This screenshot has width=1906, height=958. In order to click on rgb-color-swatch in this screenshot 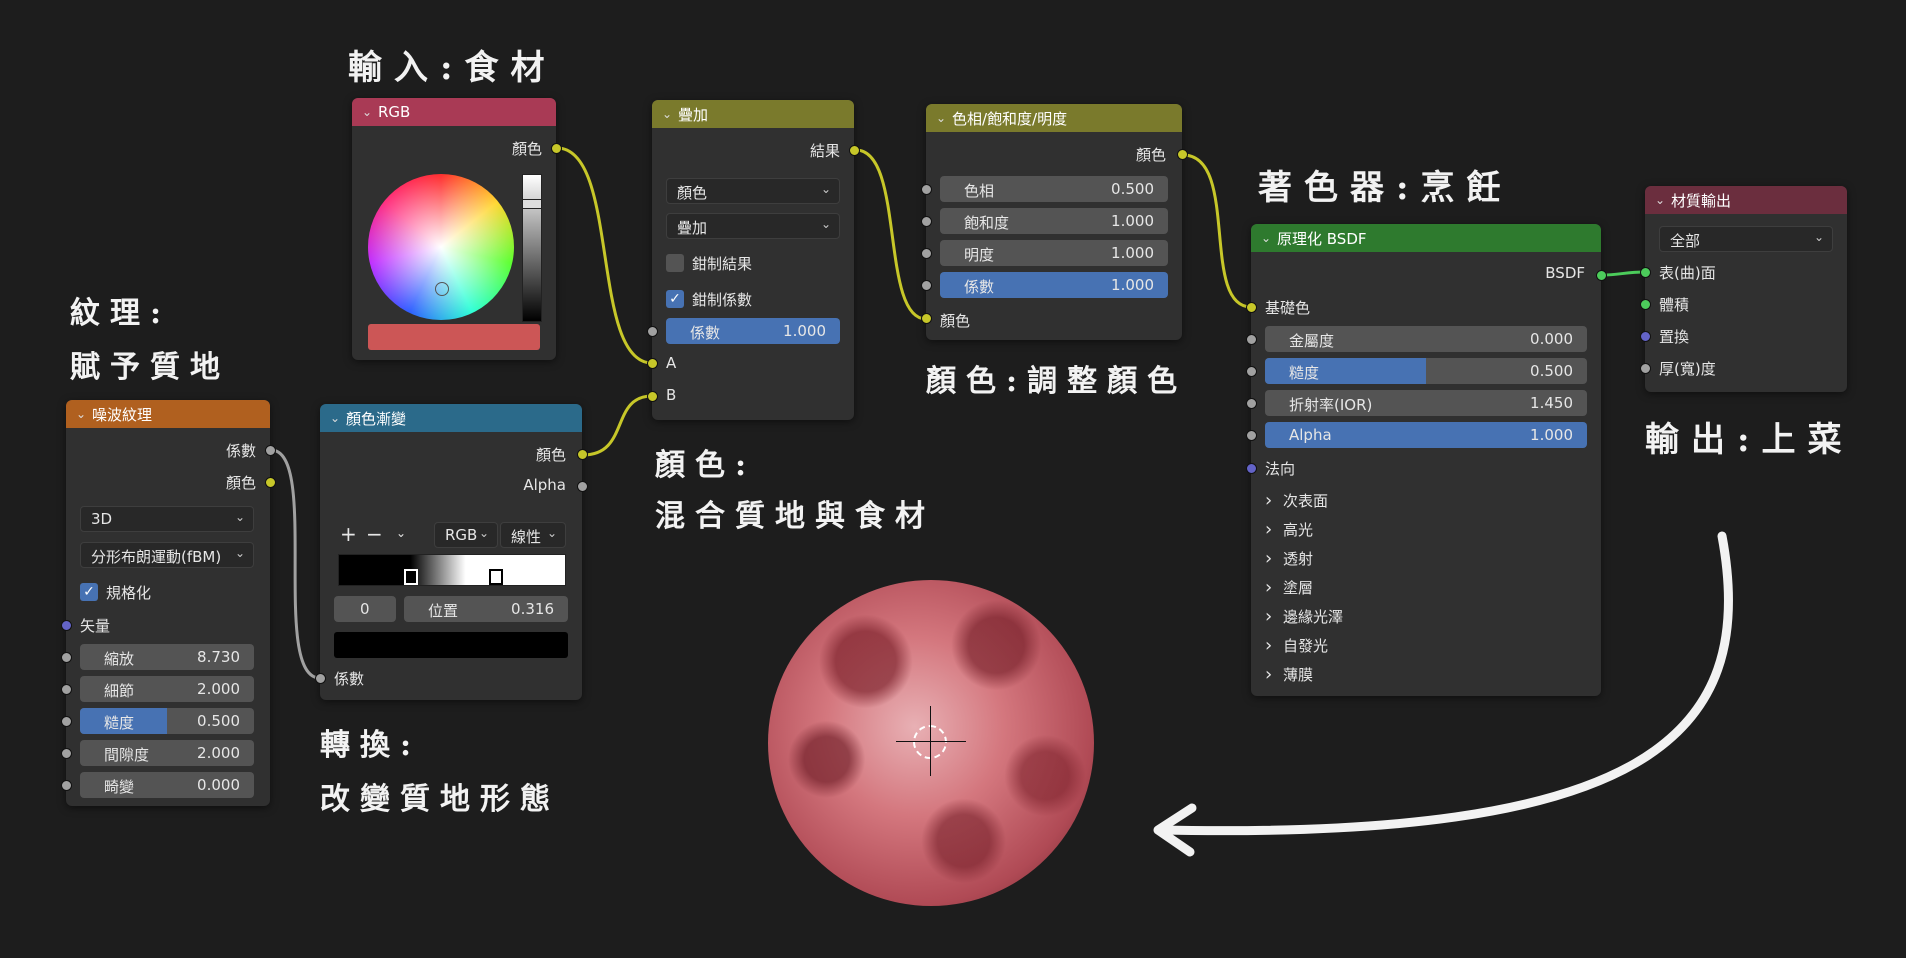, I will do `click(454, 337)`.